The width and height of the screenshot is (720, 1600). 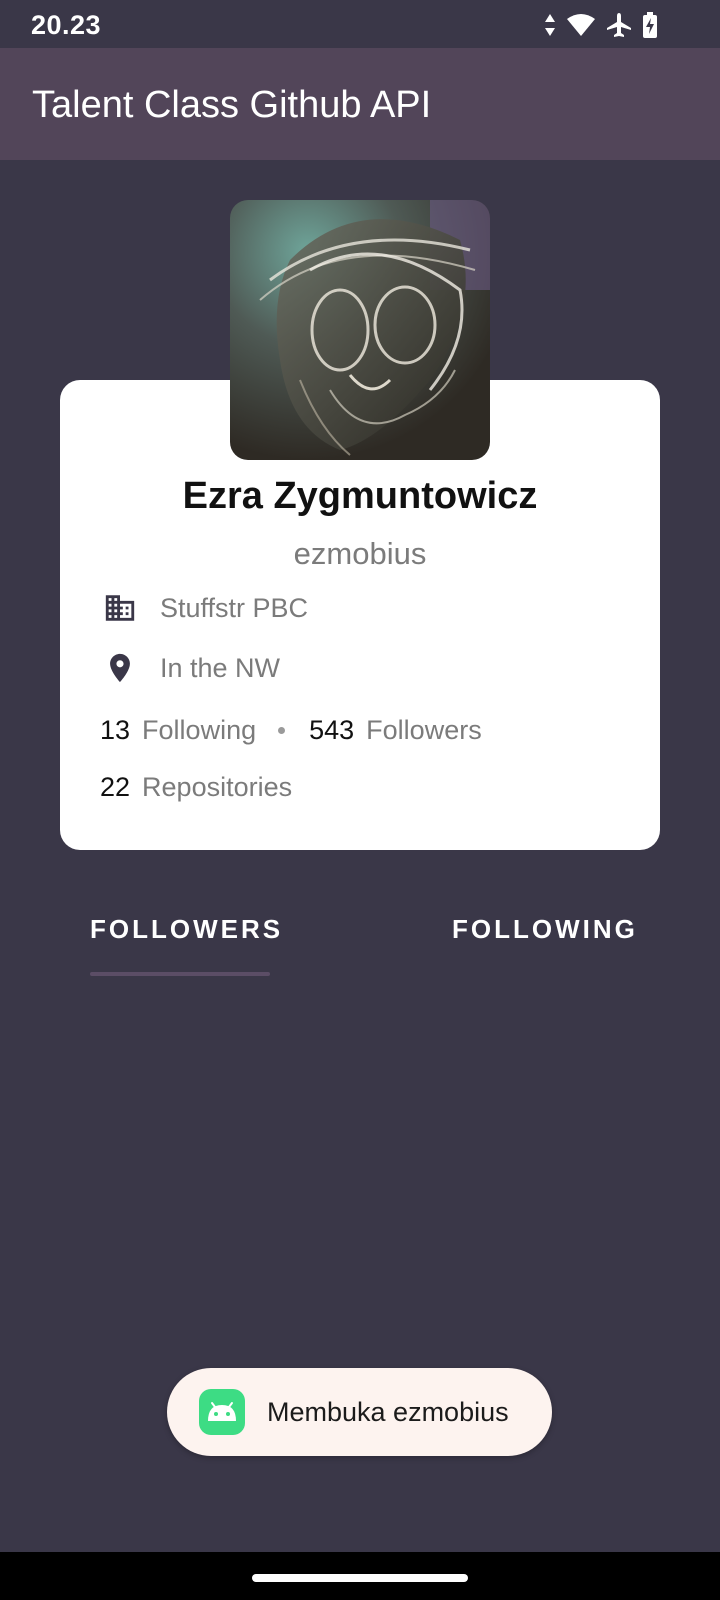 I want to click on separator-dot, so click(x=282, y=730).